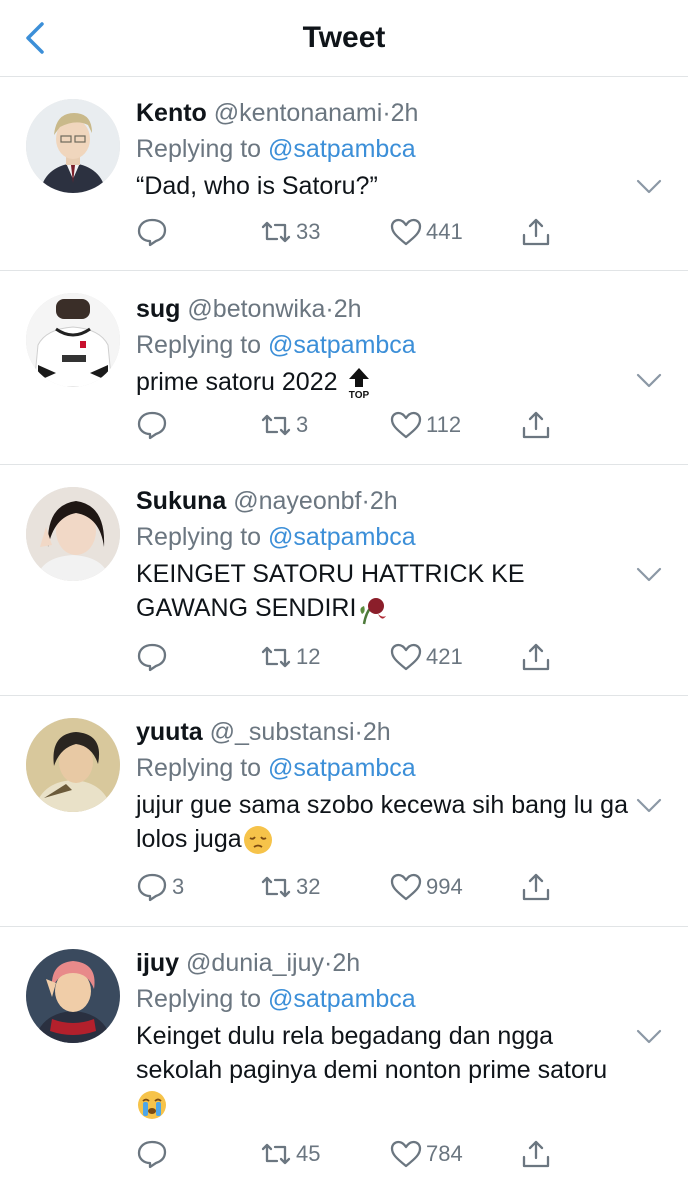 The width and height of the screenshot is (688, 1201). I want to click on retweet-button: 45, so click(290, 1154).